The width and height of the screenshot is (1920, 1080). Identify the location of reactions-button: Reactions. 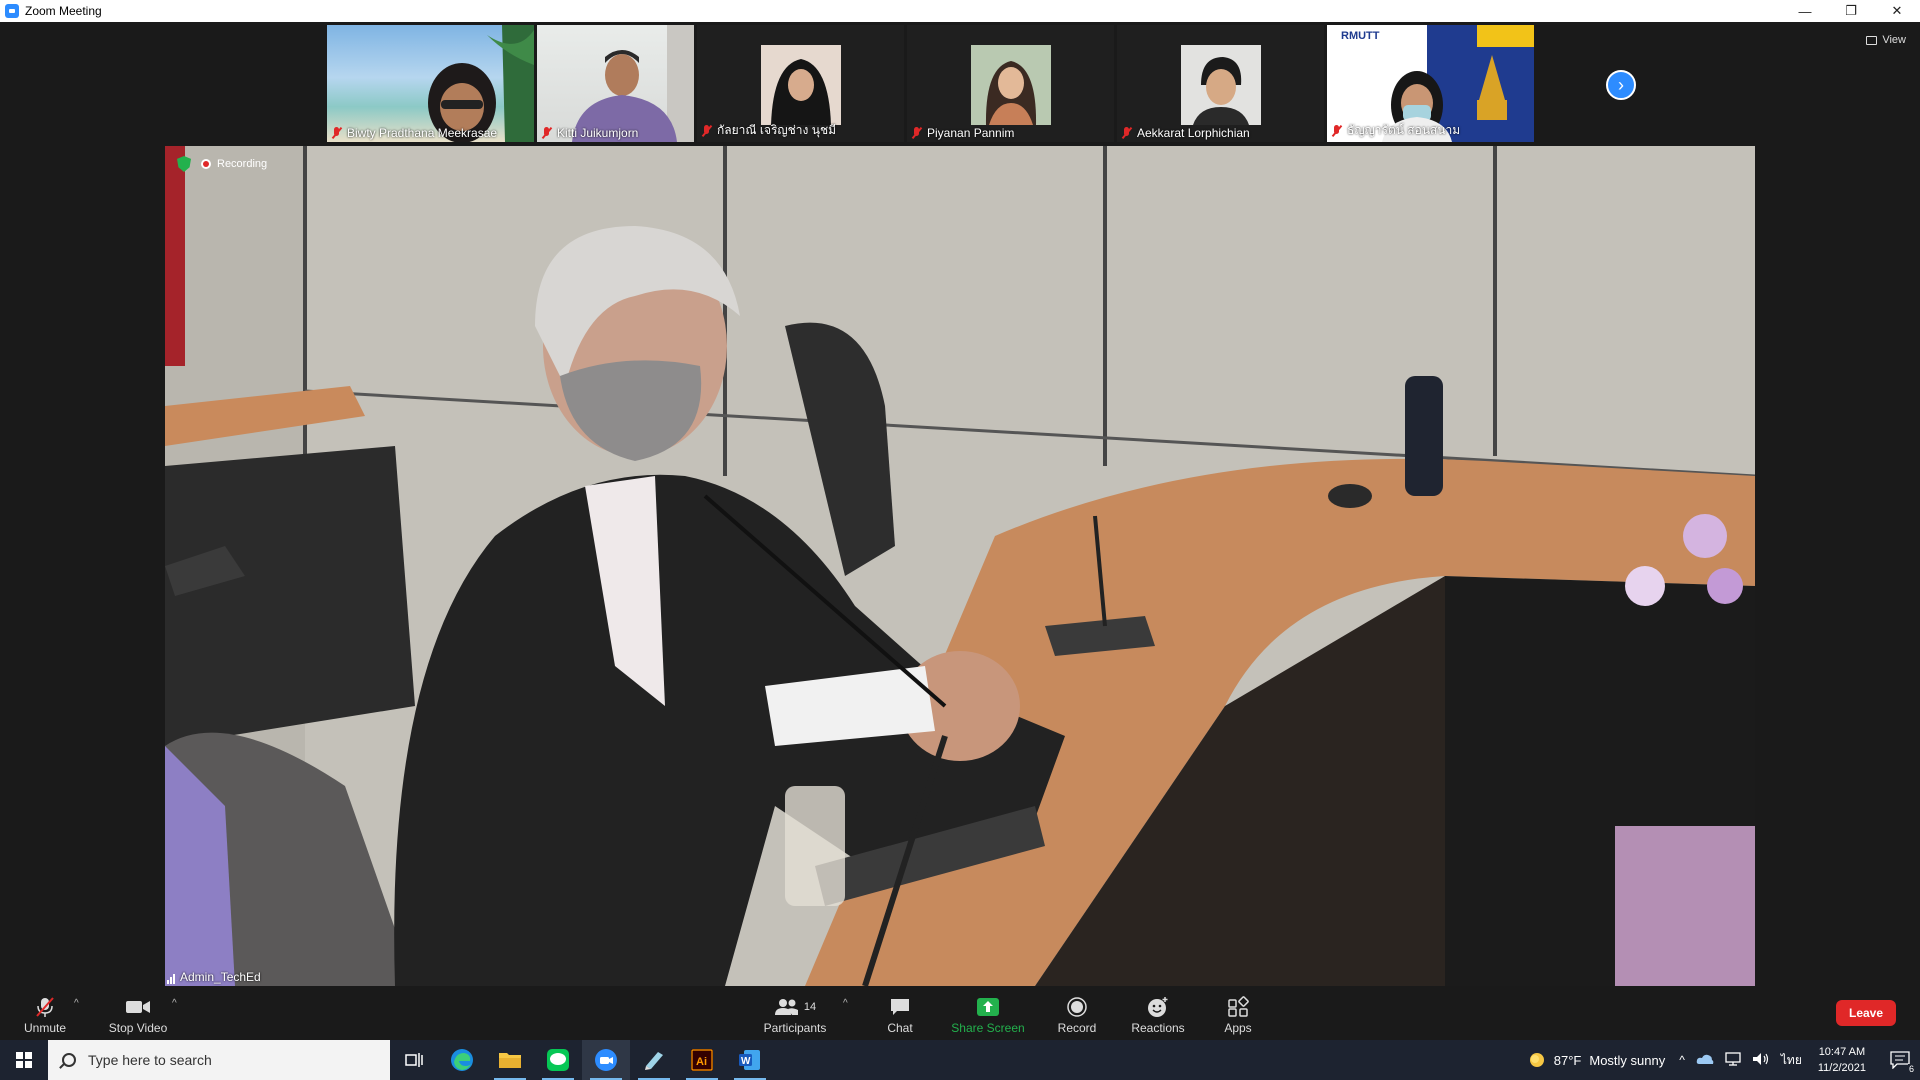
(1158, 1015).